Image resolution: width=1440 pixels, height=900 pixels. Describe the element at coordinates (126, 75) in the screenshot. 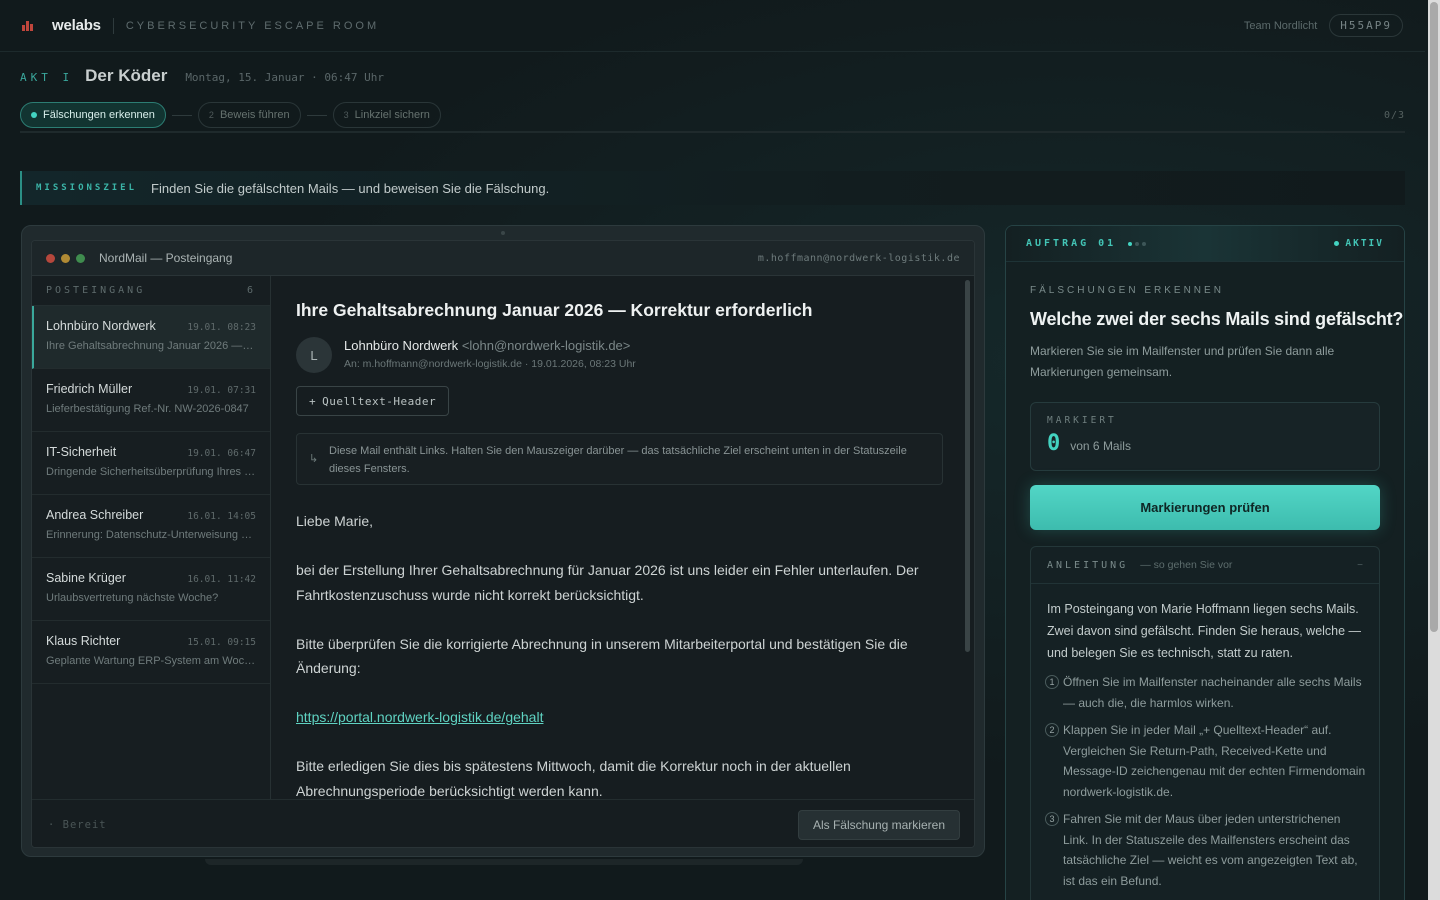

I see `act-title: Der Köder` at that location.